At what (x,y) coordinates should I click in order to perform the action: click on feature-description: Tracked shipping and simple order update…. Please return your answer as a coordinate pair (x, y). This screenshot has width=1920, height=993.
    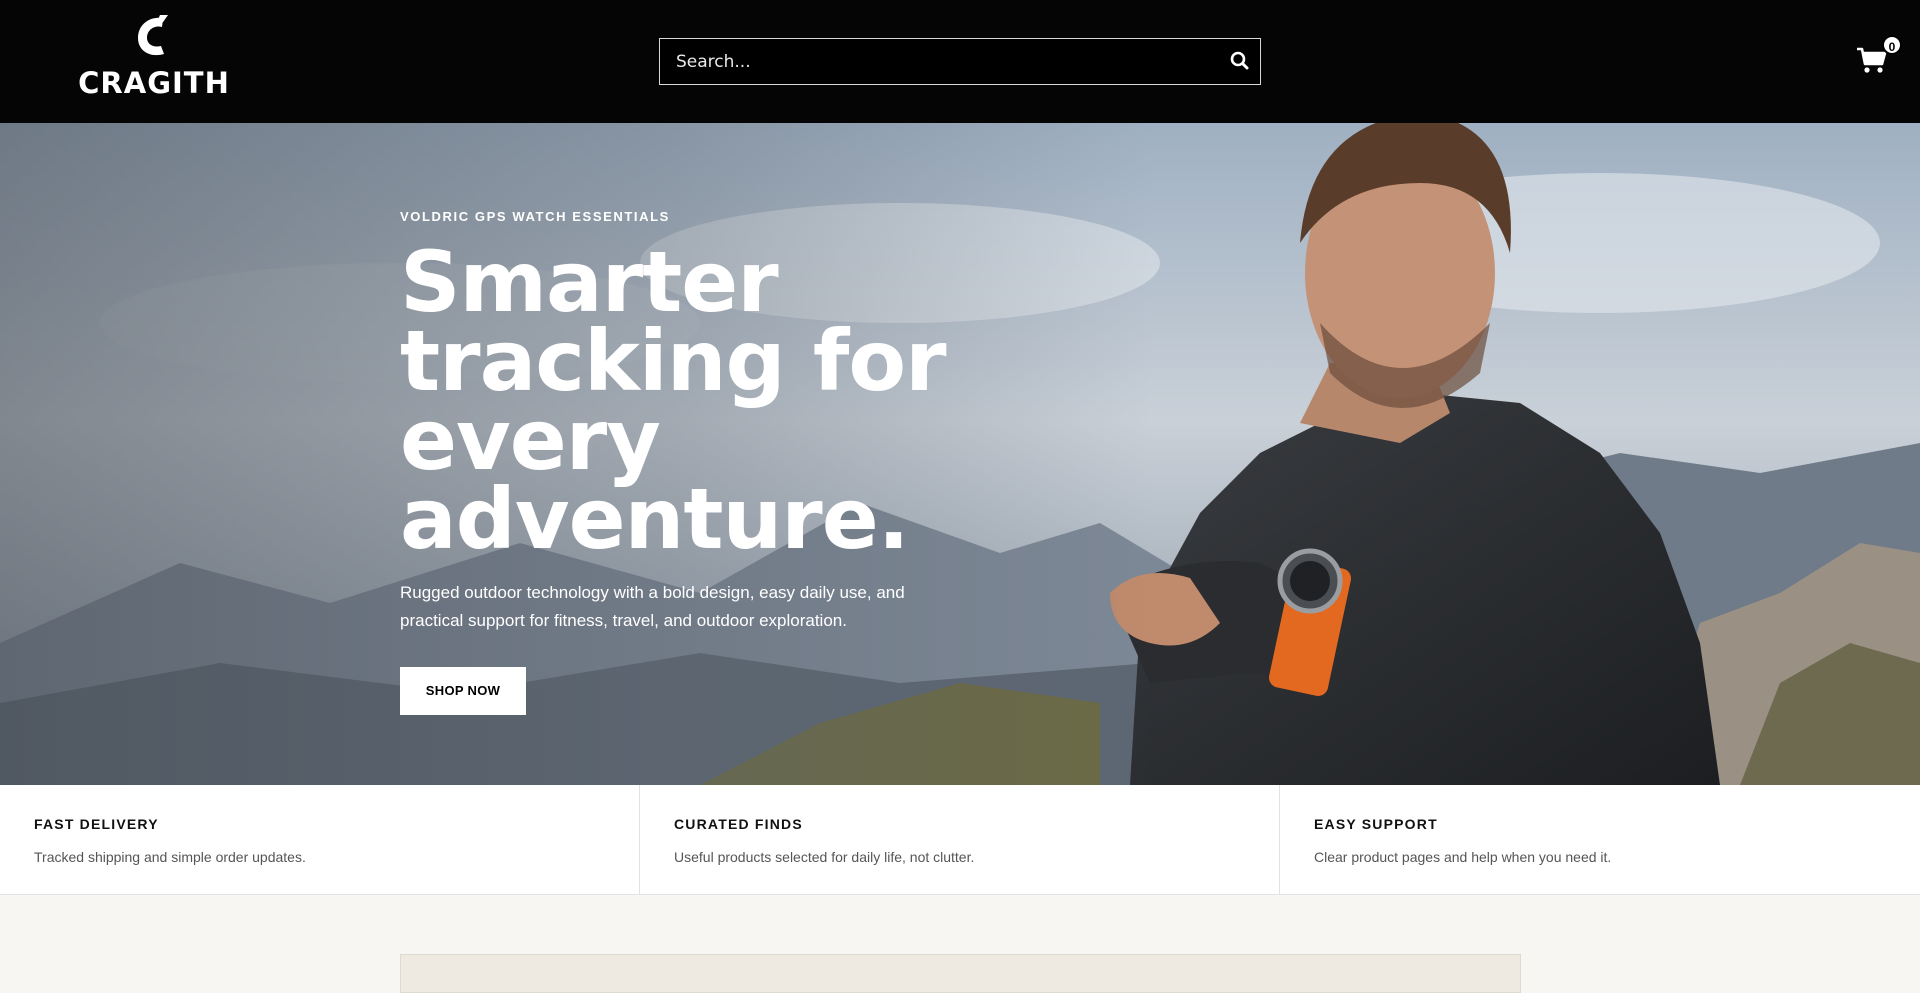
    Looking at the image, I should click on (170, 857).